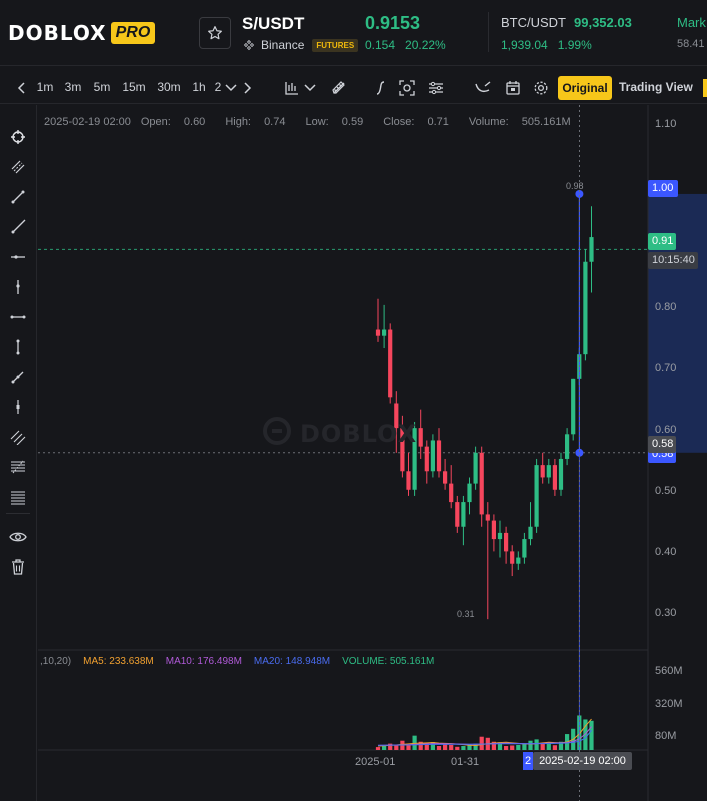 This screenshot has height=801, width=707. What do you see at coordinates (45, 87) in the screenshot?
I see `interval-1m: 1m` at bounding box center [45, 87].